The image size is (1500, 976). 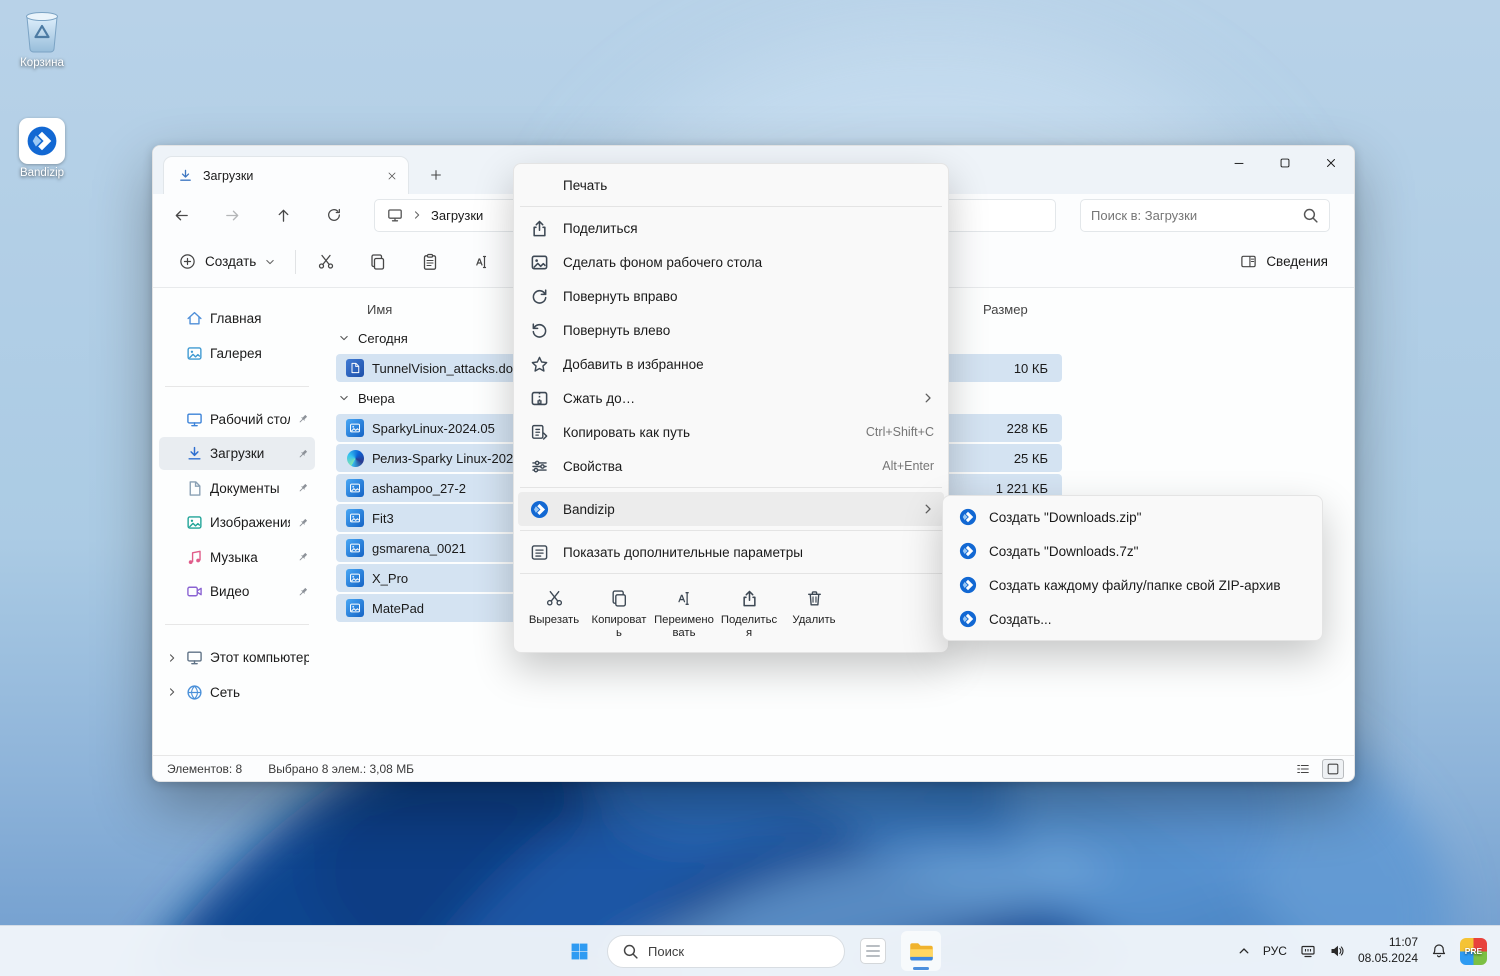 I want to click on quick-action-copy: Копировать, so click(x=619, y=614).